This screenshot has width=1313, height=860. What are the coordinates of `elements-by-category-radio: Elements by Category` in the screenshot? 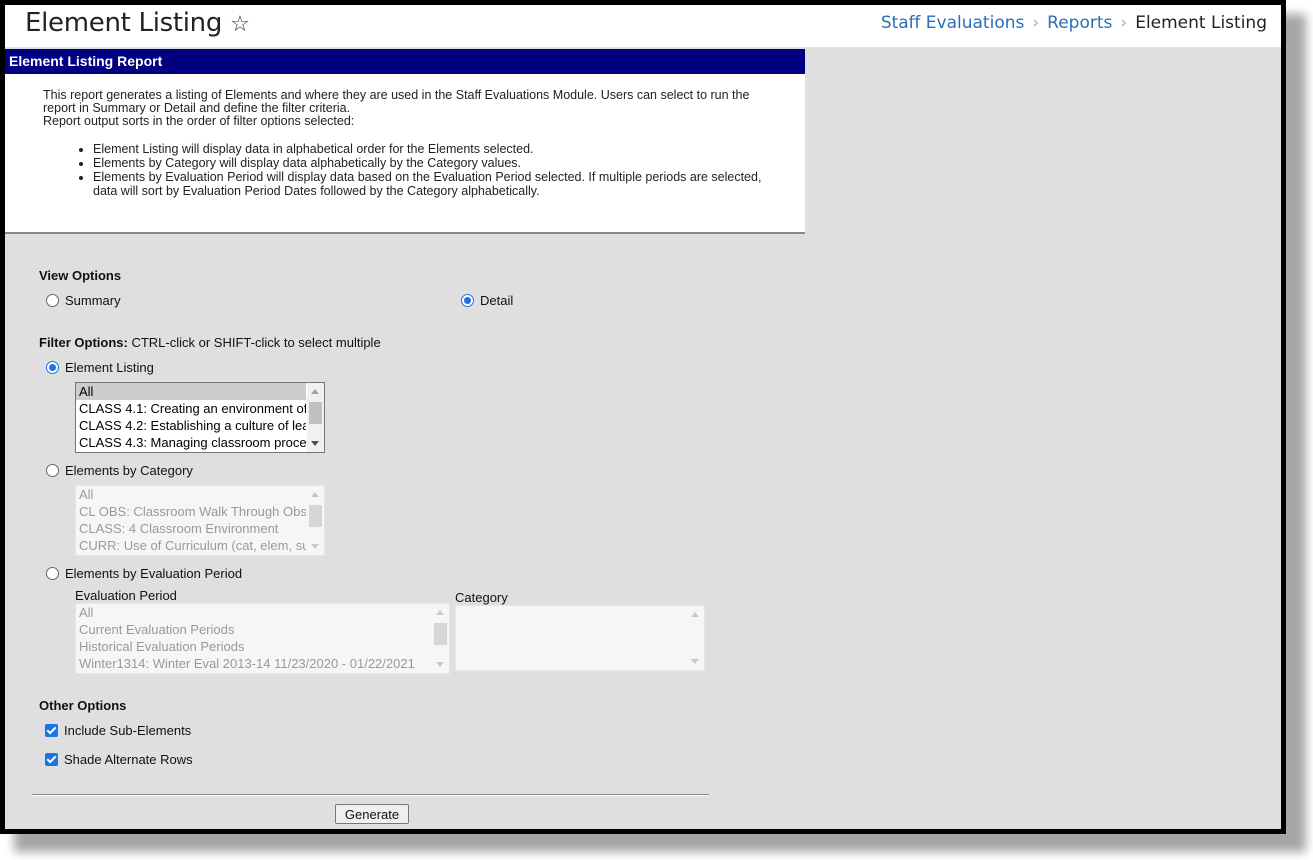 It's located at (119, 470).